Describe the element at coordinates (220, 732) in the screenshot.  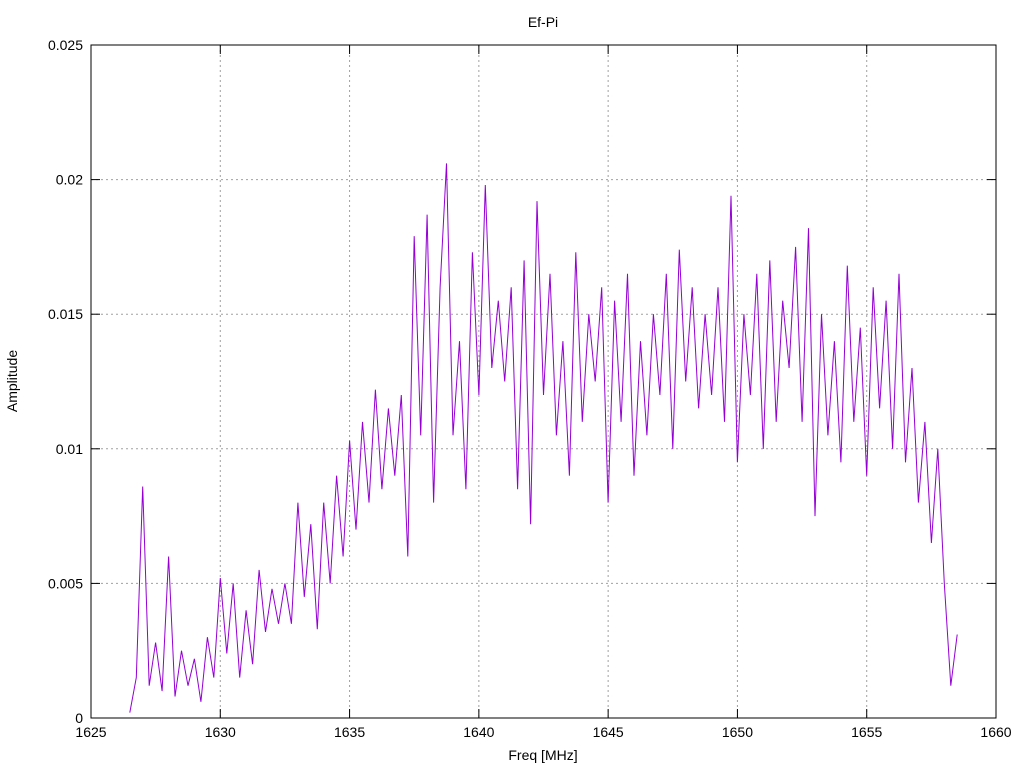
I see `x-tick-label: 1630` at that location.